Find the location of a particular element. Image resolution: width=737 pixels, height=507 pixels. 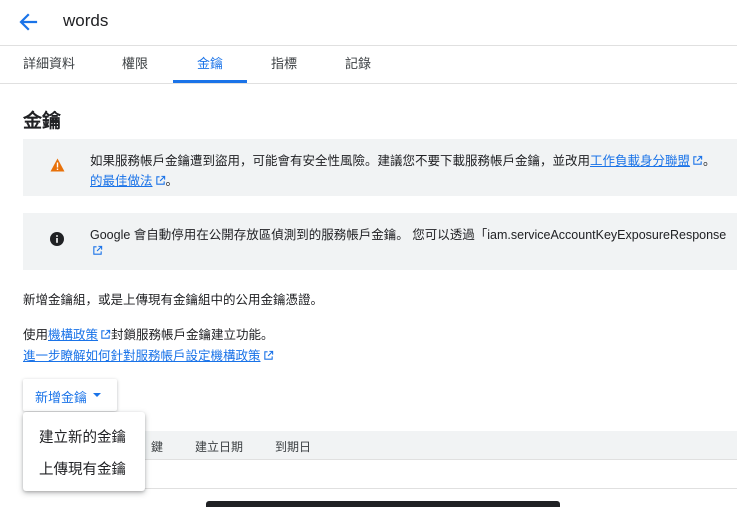

add-key-label: 新增金鑰 is located at coordinates (61, 397).